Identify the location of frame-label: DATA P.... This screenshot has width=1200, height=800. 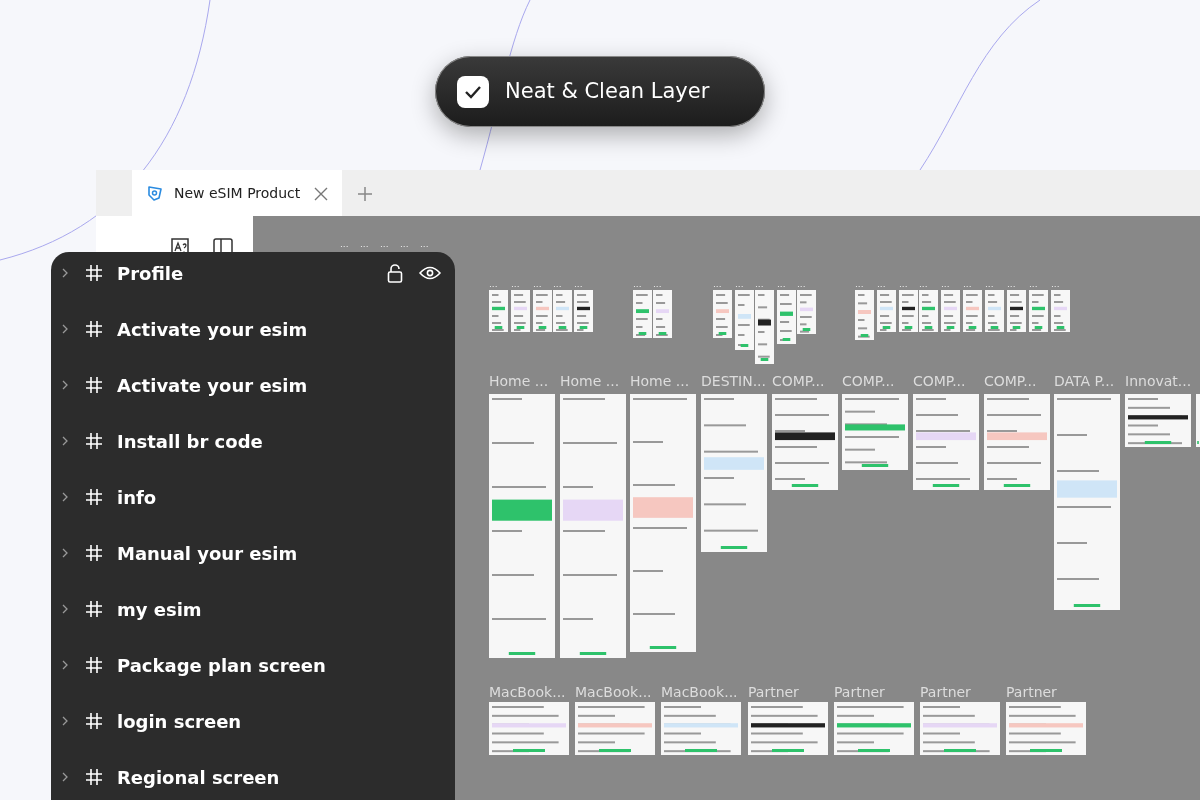
(1084, 381).